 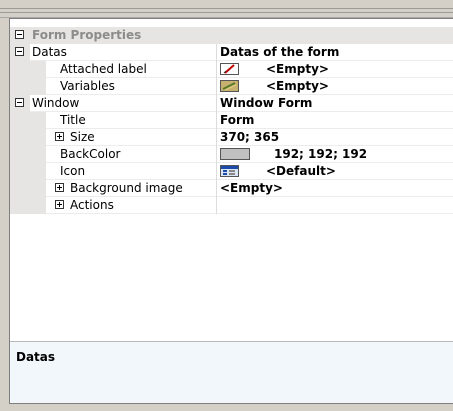 What do you see at coordinates (87, 86) in the screenshot?
I see `property-name: Variables` at bounding box center [87, 86].